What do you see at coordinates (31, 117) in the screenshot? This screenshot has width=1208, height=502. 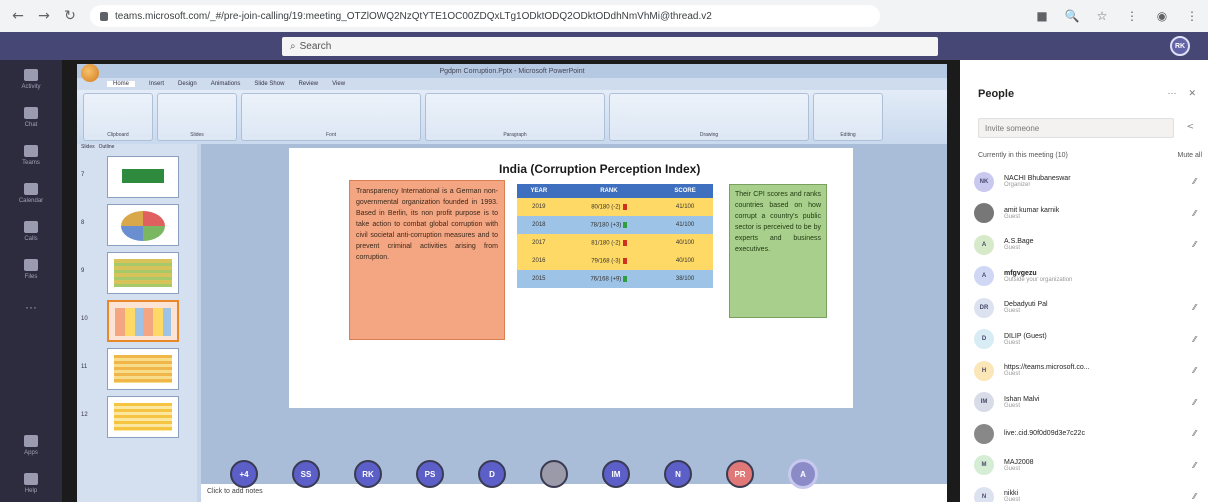 I see `rail-chat: Chat` at bounding box center [31, 117].